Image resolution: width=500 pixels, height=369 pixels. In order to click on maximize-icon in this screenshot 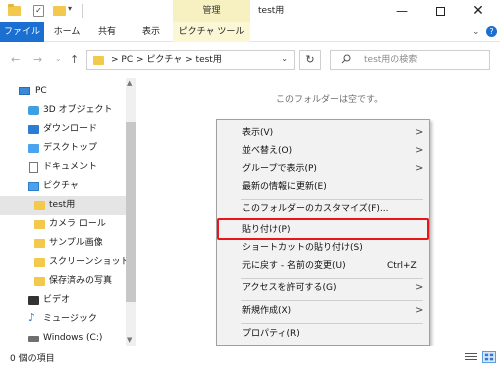, I will do `click(440, 11)`.